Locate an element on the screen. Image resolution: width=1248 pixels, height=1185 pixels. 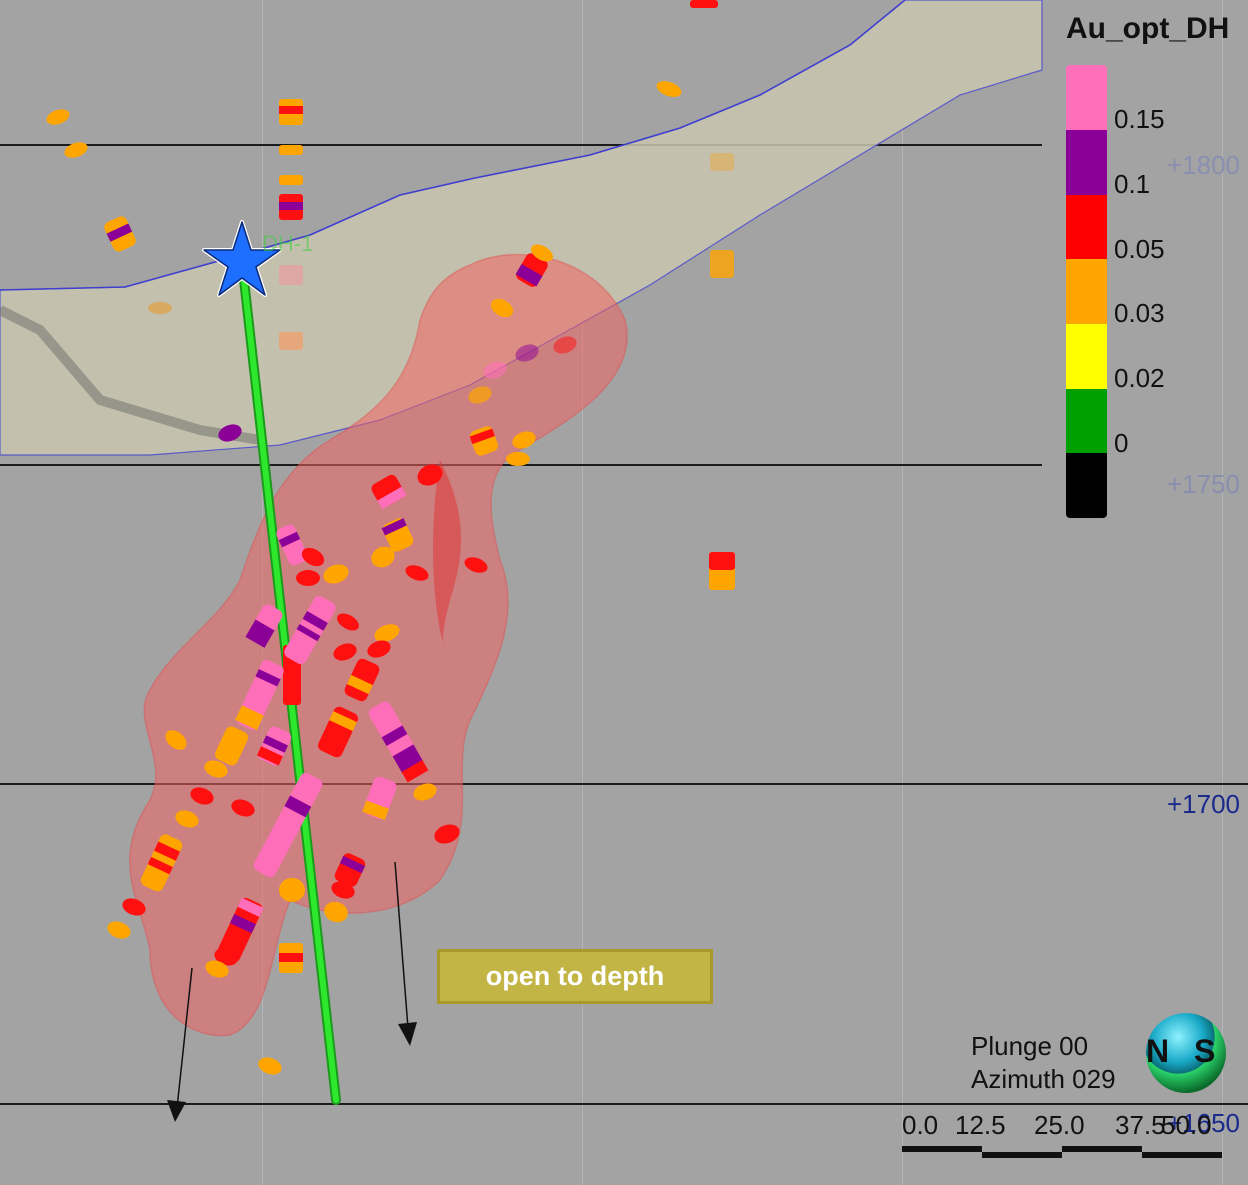
scale-label: 37.5 is located at coordinates (1140, 1125).